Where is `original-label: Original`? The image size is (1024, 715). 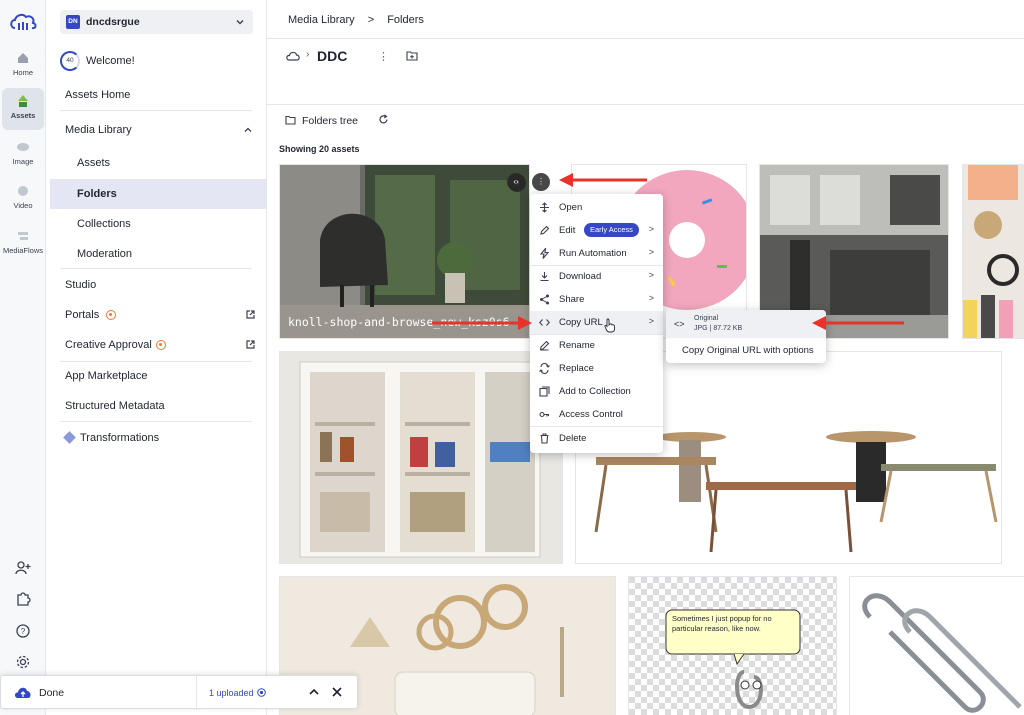 original-label: Original is located at coordinates (706, 318).